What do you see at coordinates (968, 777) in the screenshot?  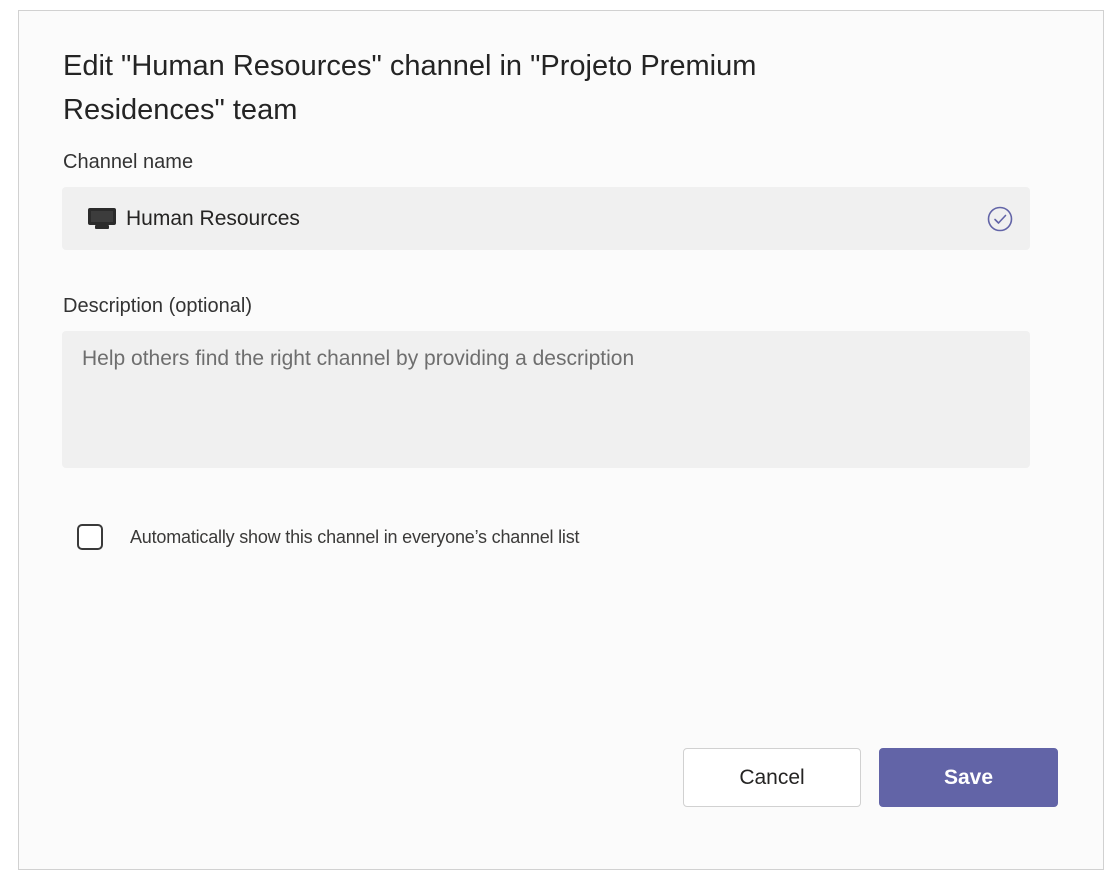 I see `save-button: Save` at bounding box center [968, 777].